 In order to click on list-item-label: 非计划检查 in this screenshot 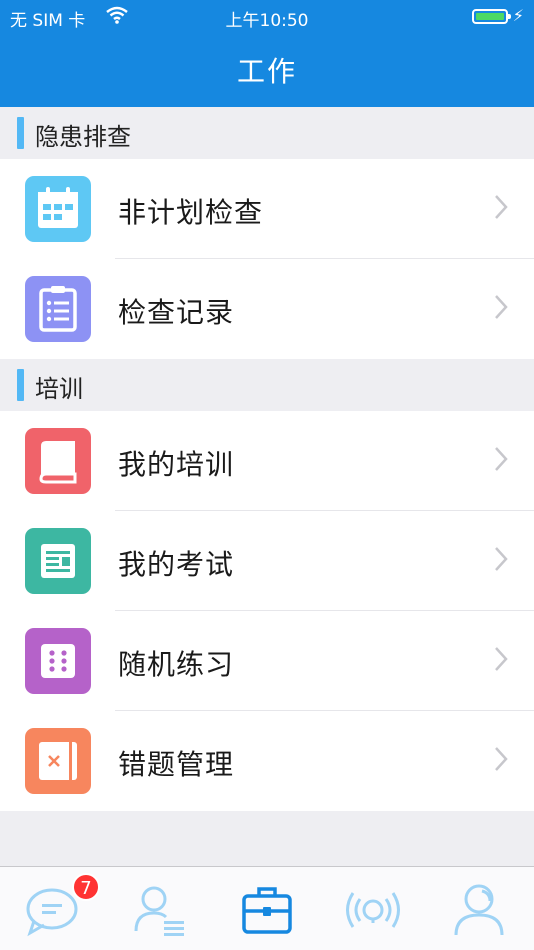, I will do `click(191, 212)`.